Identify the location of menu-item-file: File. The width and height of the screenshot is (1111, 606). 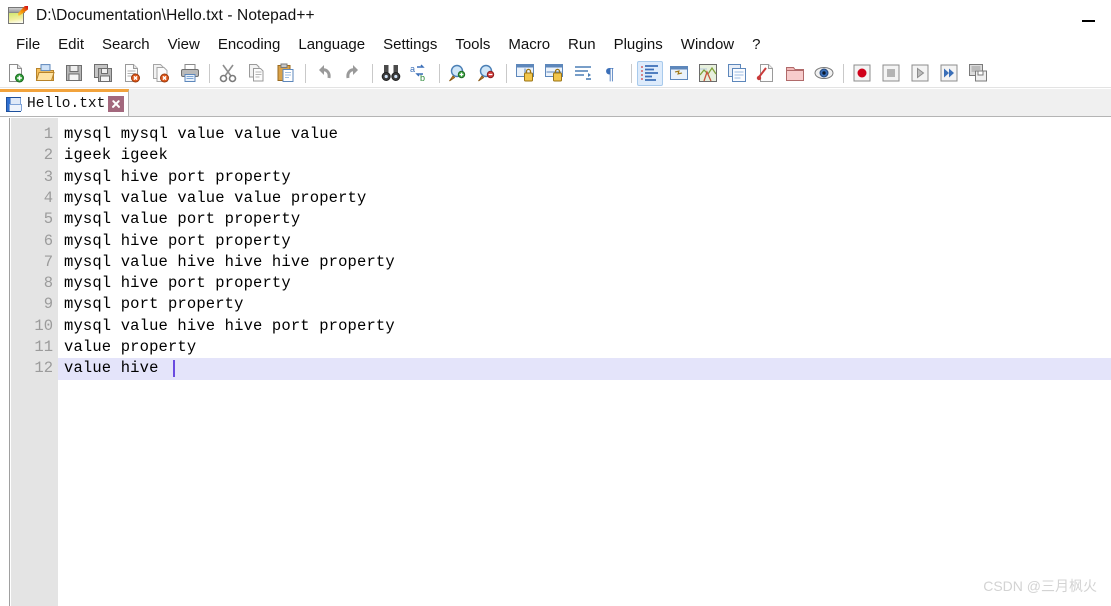
(28, 45).